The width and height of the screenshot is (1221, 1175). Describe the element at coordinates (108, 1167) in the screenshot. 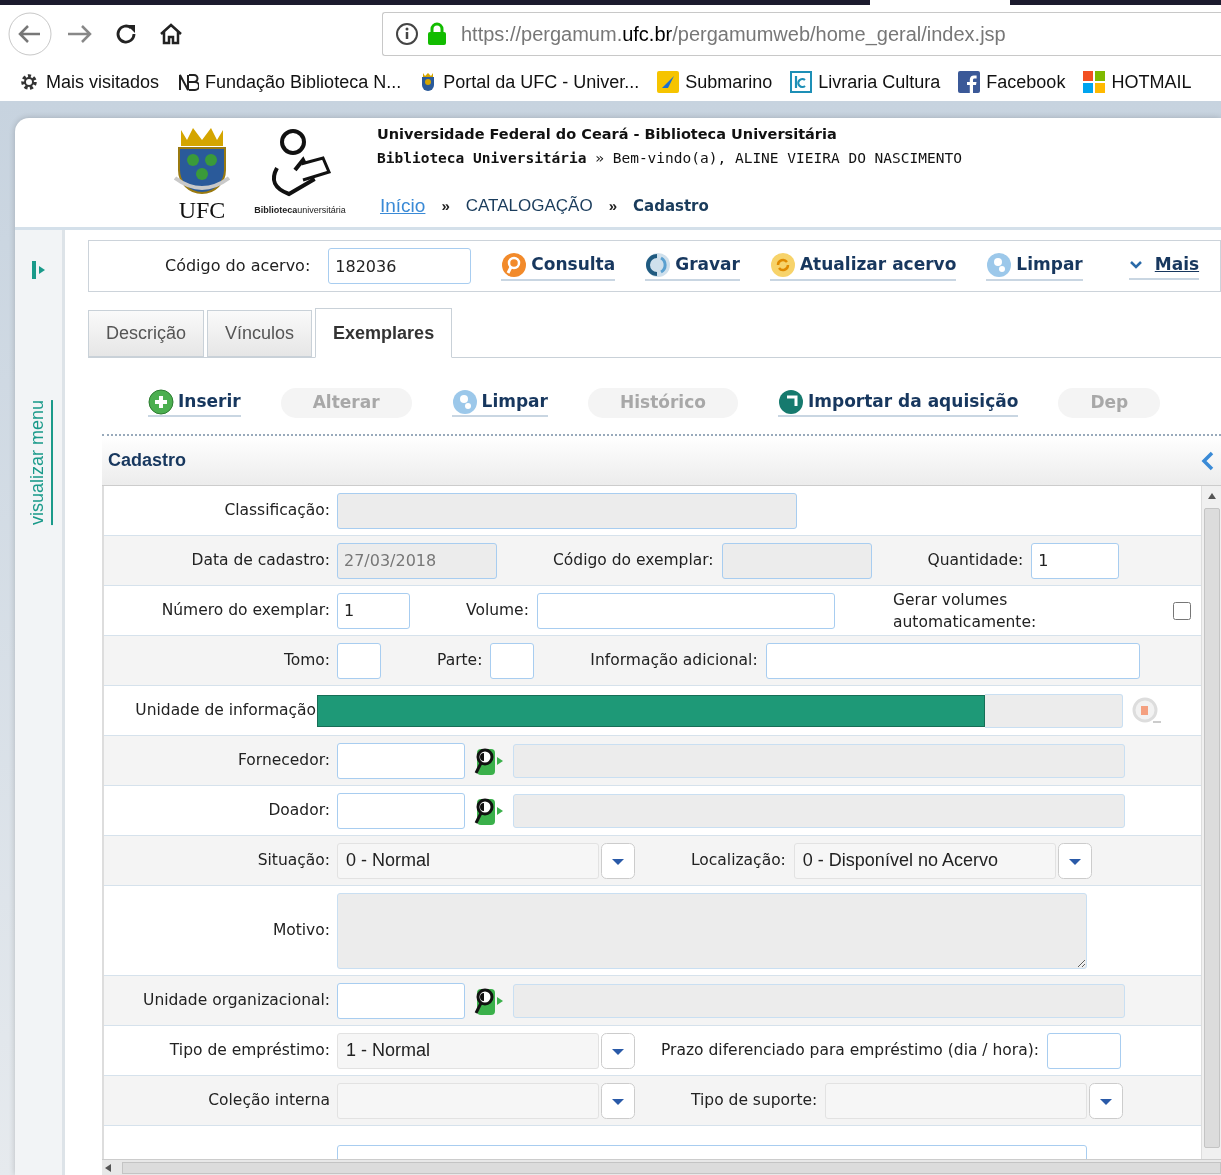

I see `scroll-left-icon` at that location.